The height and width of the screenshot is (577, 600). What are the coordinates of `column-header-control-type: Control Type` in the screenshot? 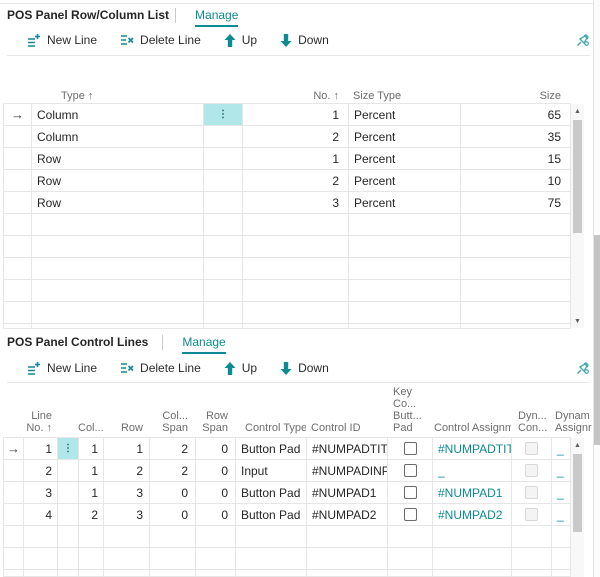 It's located at (270, 428).